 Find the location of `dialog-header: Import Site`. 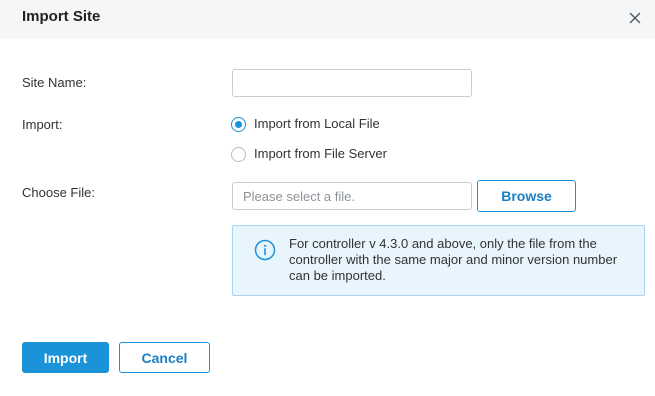

dialog-header: Import Site is located at coordinates (327, 19).